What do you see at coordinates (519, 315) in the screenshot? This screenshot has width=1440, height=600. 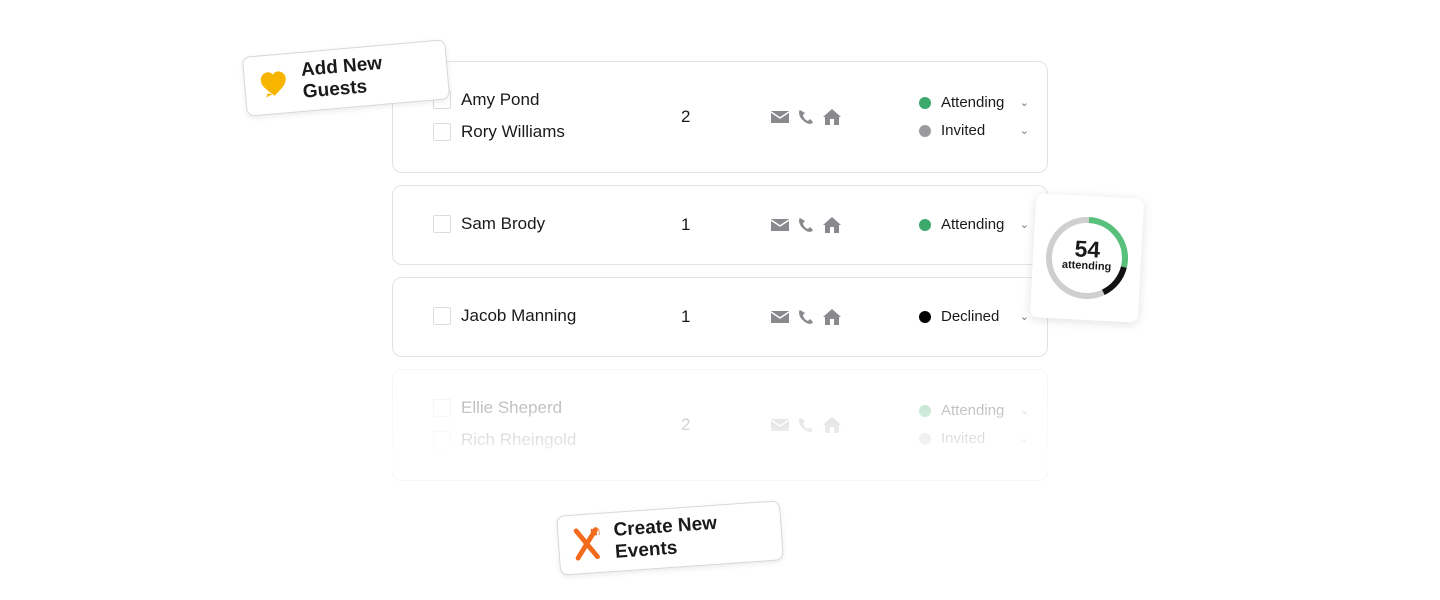 I see `guest-name: Jacob Manning` at bounding box center [519, 315].